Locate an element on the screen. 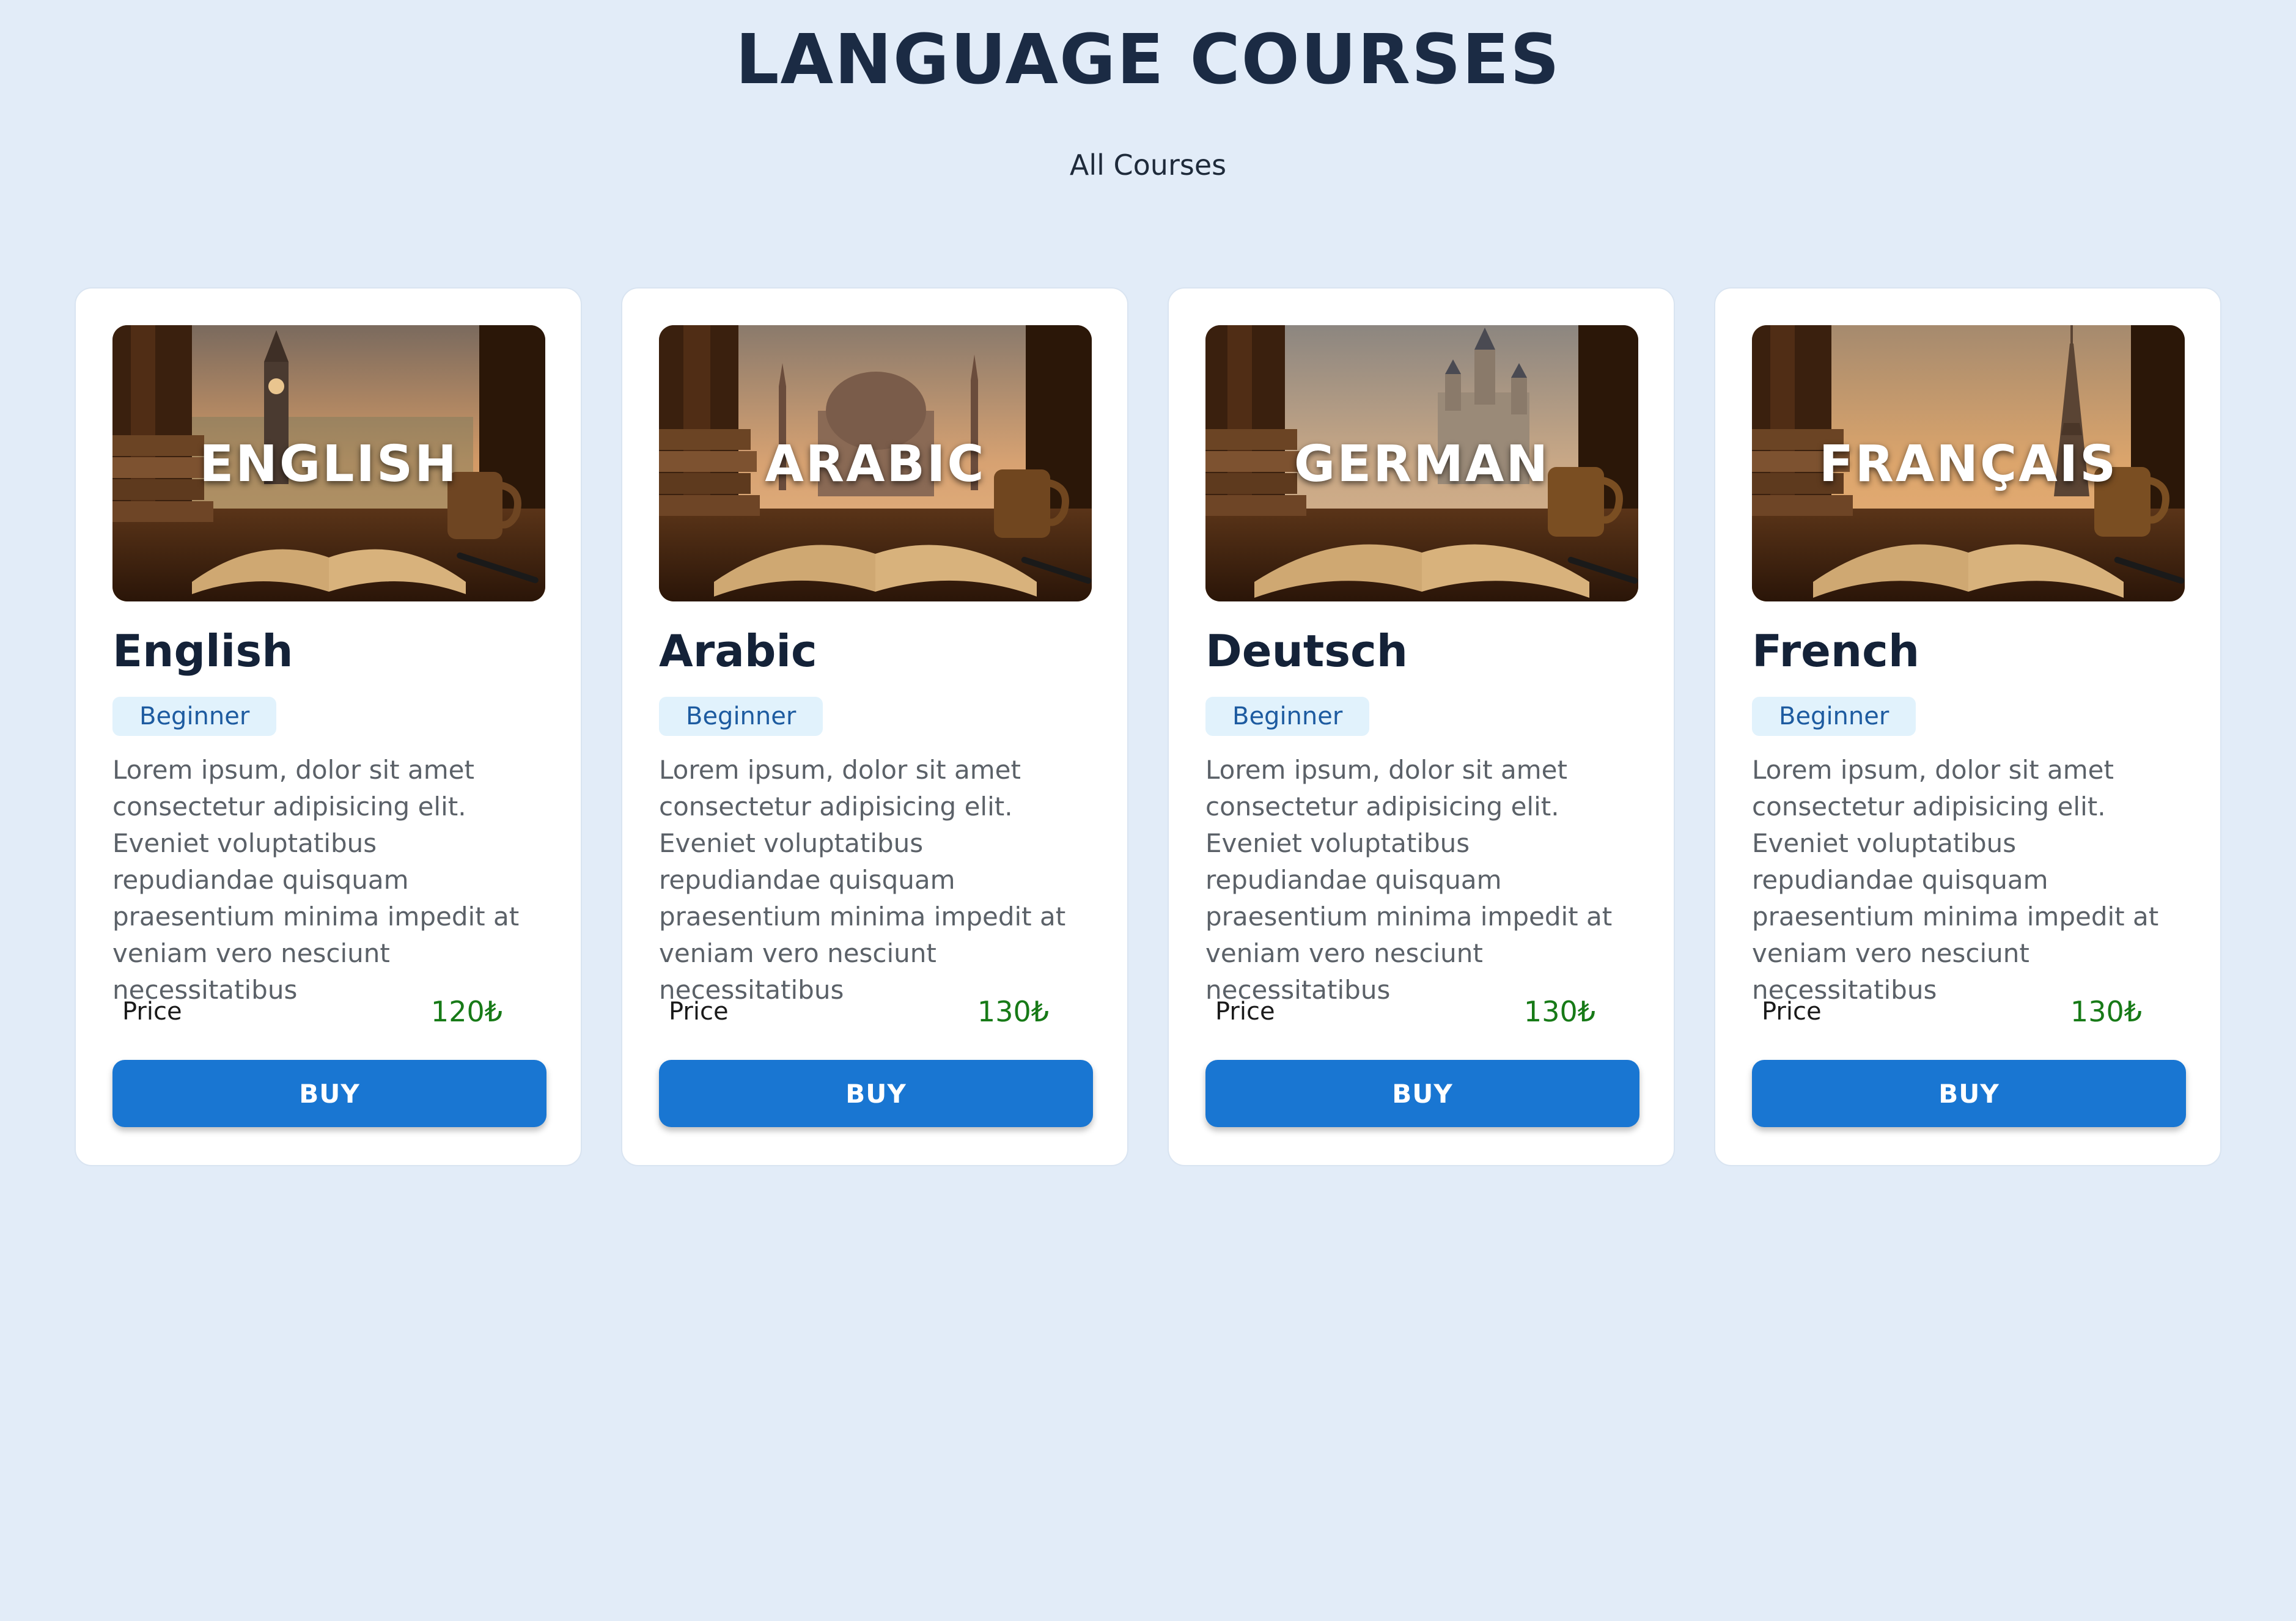  course-image-label: ENGLISH is located at coordinates (328, 464).